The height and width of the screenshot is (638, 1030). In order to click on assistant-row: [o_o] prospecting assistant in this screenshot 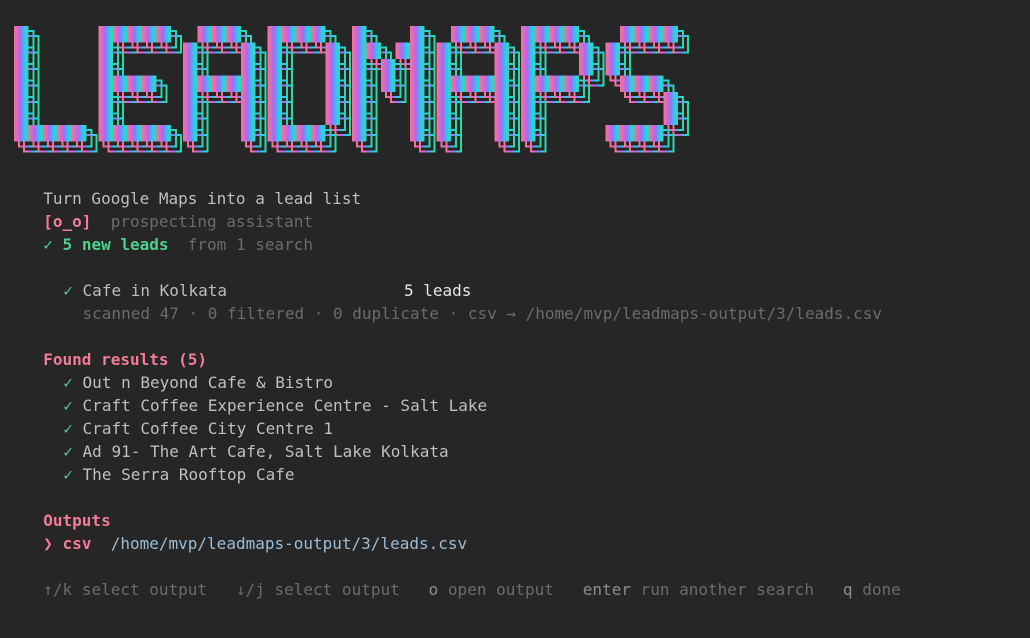, I will do `click(168, 209)`.